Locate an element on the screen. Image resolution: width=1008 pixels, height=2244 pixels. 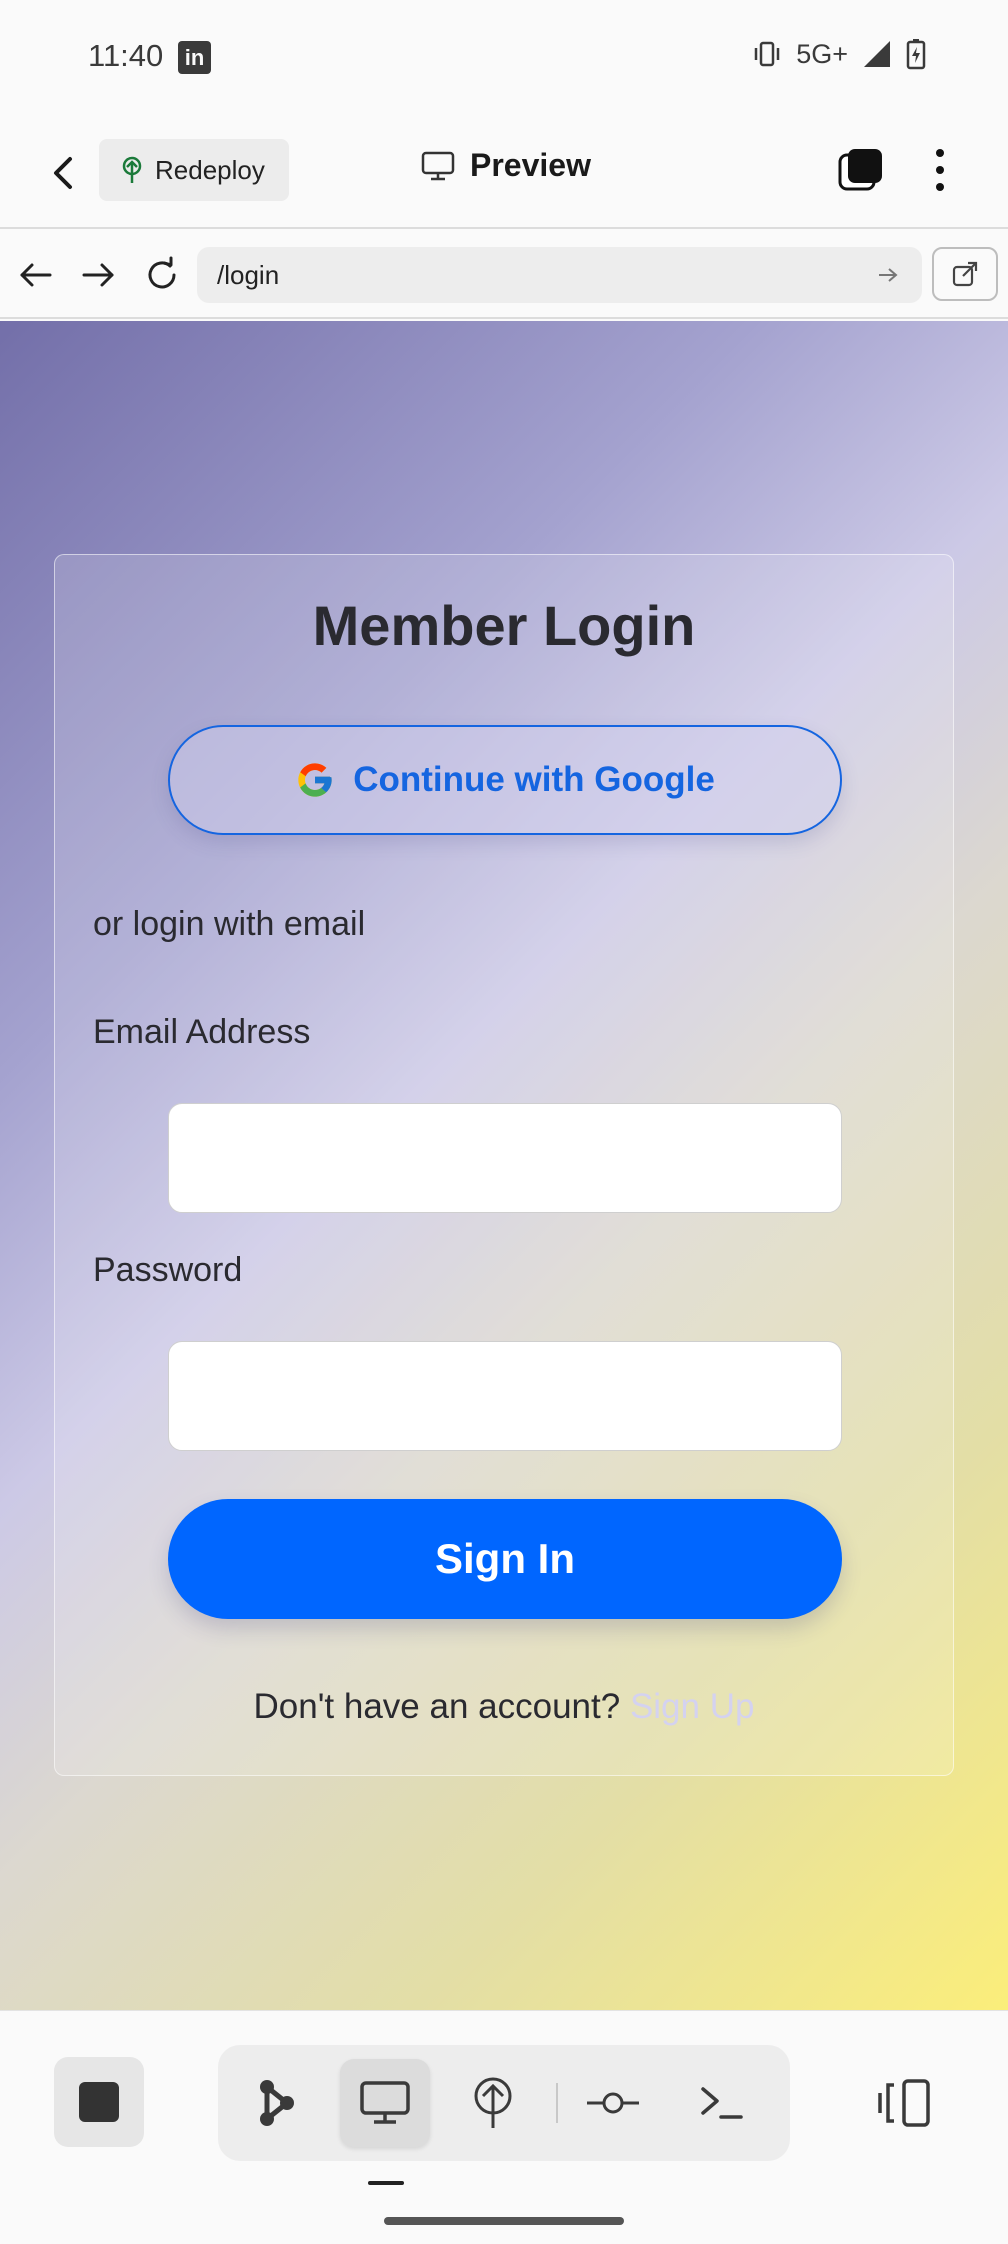
reload-icon is located at coordinates (162, 275).